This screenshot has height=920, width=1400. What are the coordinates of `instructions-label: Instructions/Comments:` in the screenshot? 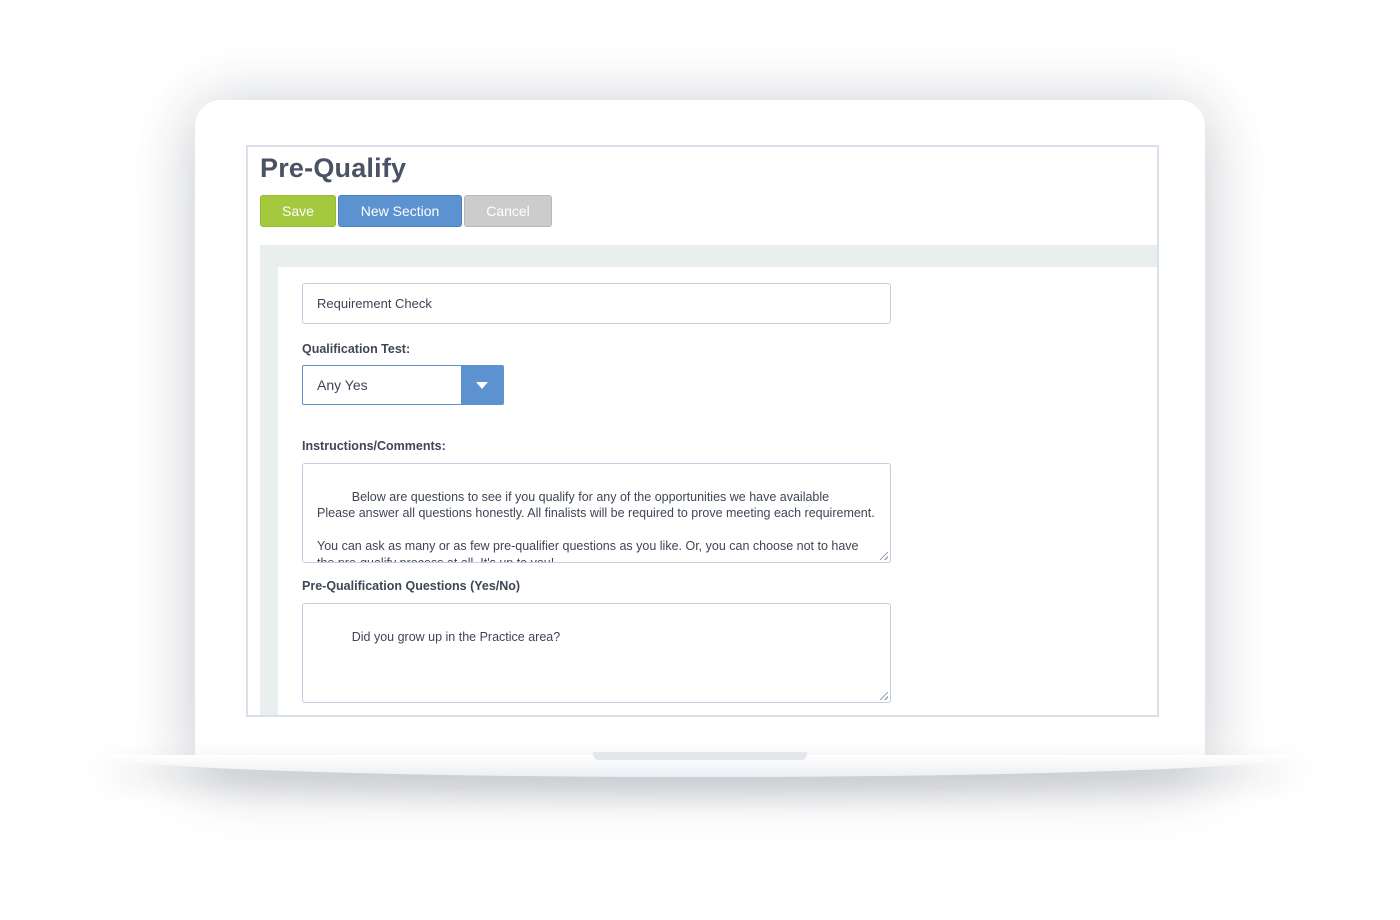 It's located at (374, 446).